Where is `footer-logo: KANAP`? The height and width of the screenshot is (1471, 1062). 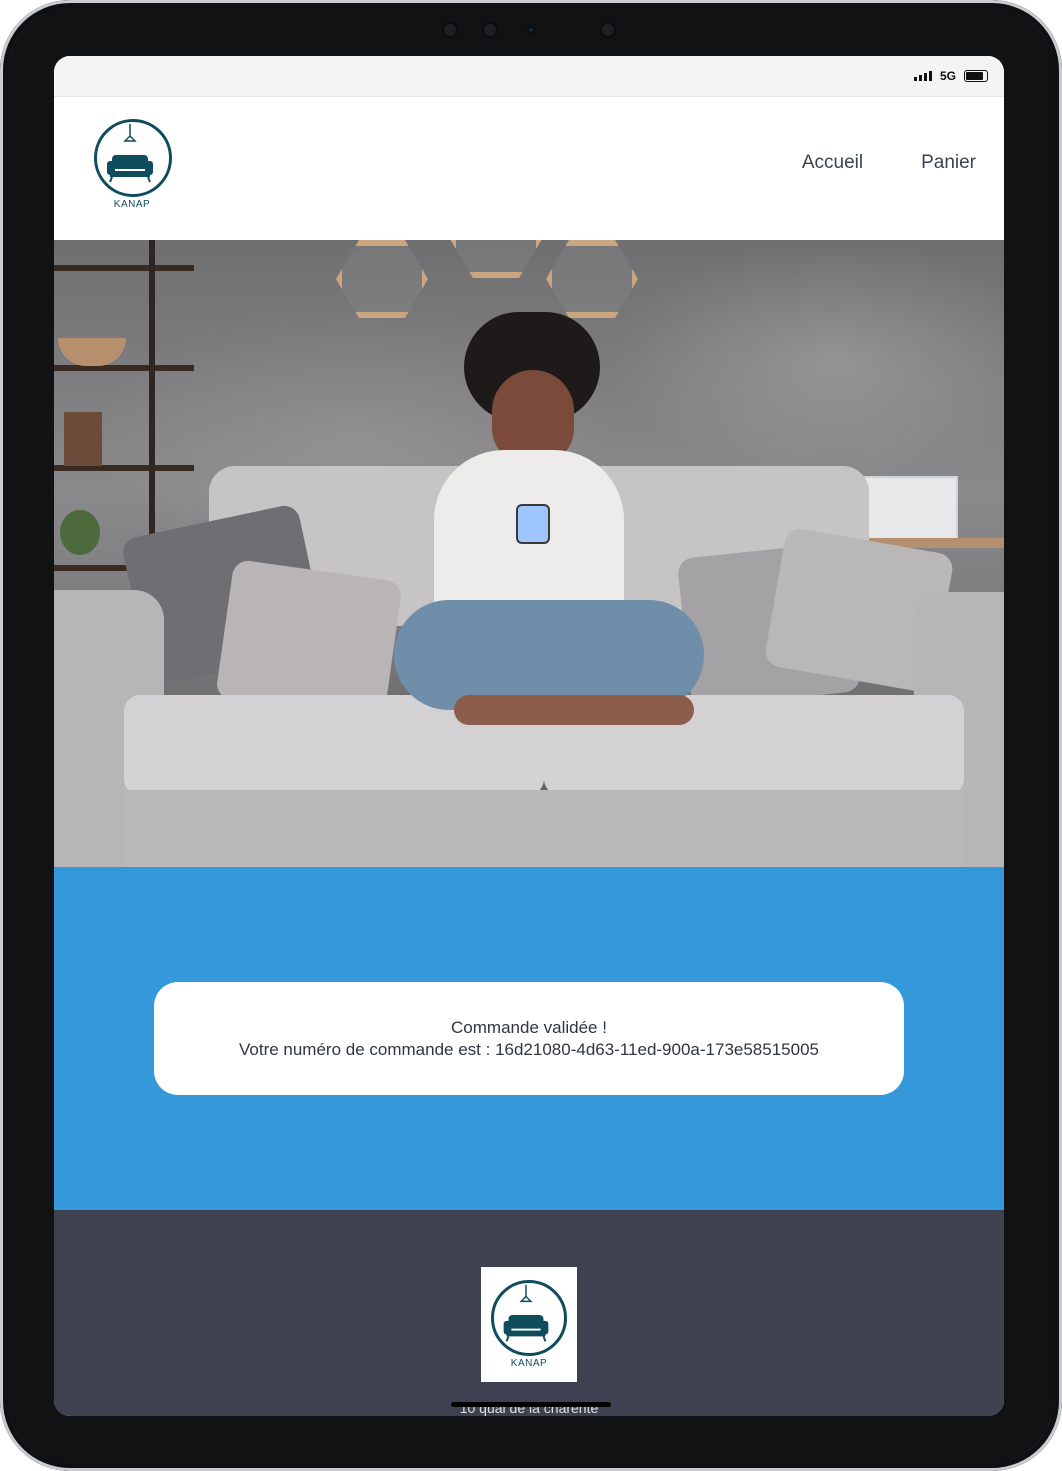
footer-logo: KANAP is located at coordinates (529, 1324).